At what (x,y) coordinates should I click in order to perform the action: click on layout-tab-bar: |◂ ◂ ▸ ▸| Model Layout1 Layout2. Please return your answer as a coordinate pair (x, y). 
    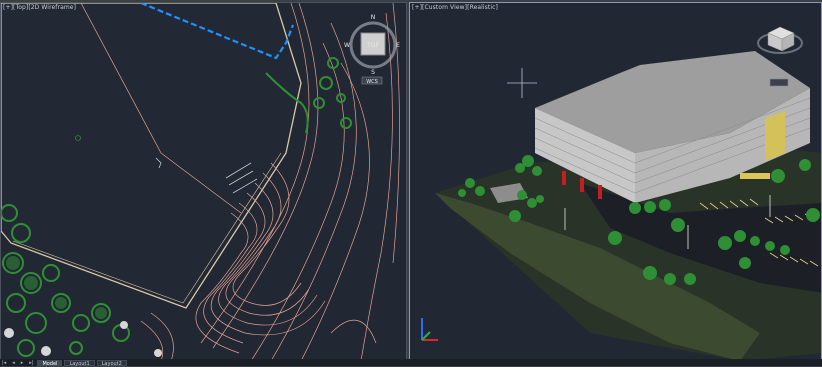
    Looking at the image, I should click on (411, 363).